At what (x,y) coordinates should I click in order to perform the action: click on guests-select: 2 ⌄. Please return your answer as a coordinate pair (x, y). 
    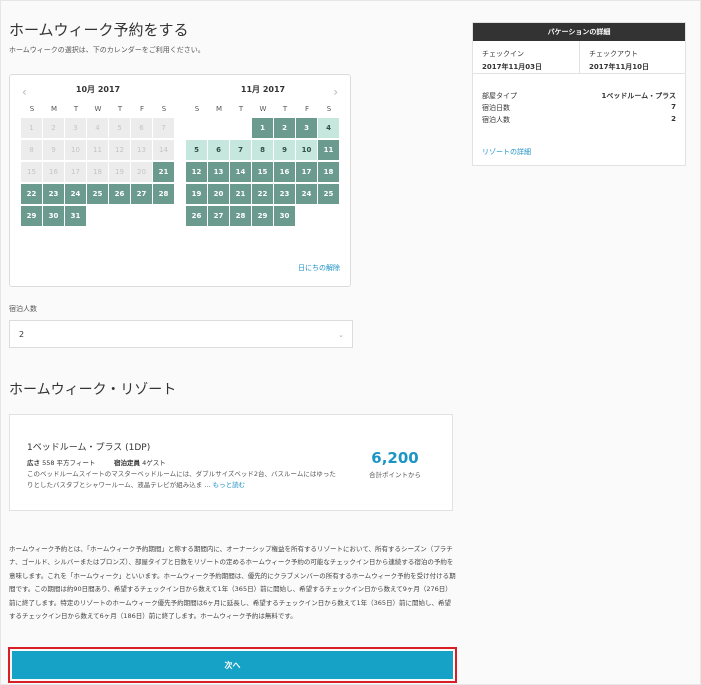
    Looking at the image, I should click on (181, 334).